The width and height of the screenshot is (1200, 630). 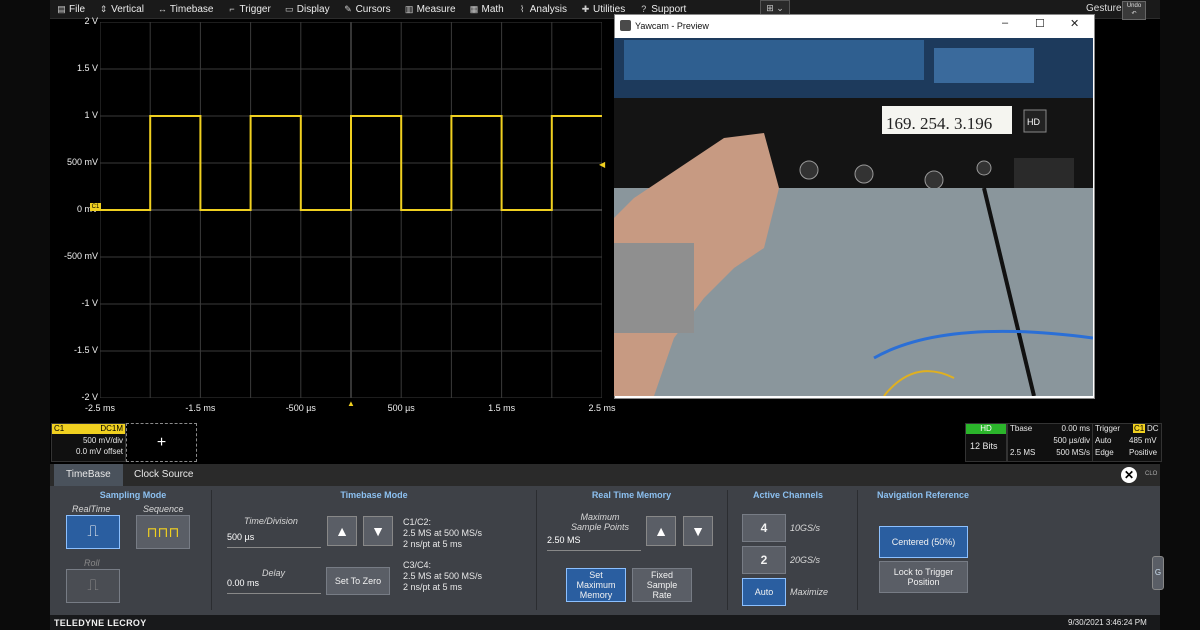 I want to click on sequence-wave-icon: ⊓⊓⊓, so click(x=163, y=532).